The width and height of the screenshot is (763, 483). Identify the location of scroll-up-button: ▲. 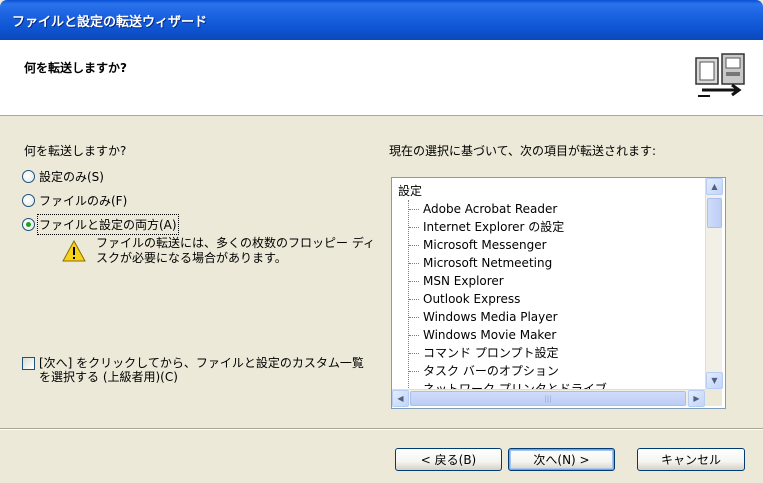
(714, 186).